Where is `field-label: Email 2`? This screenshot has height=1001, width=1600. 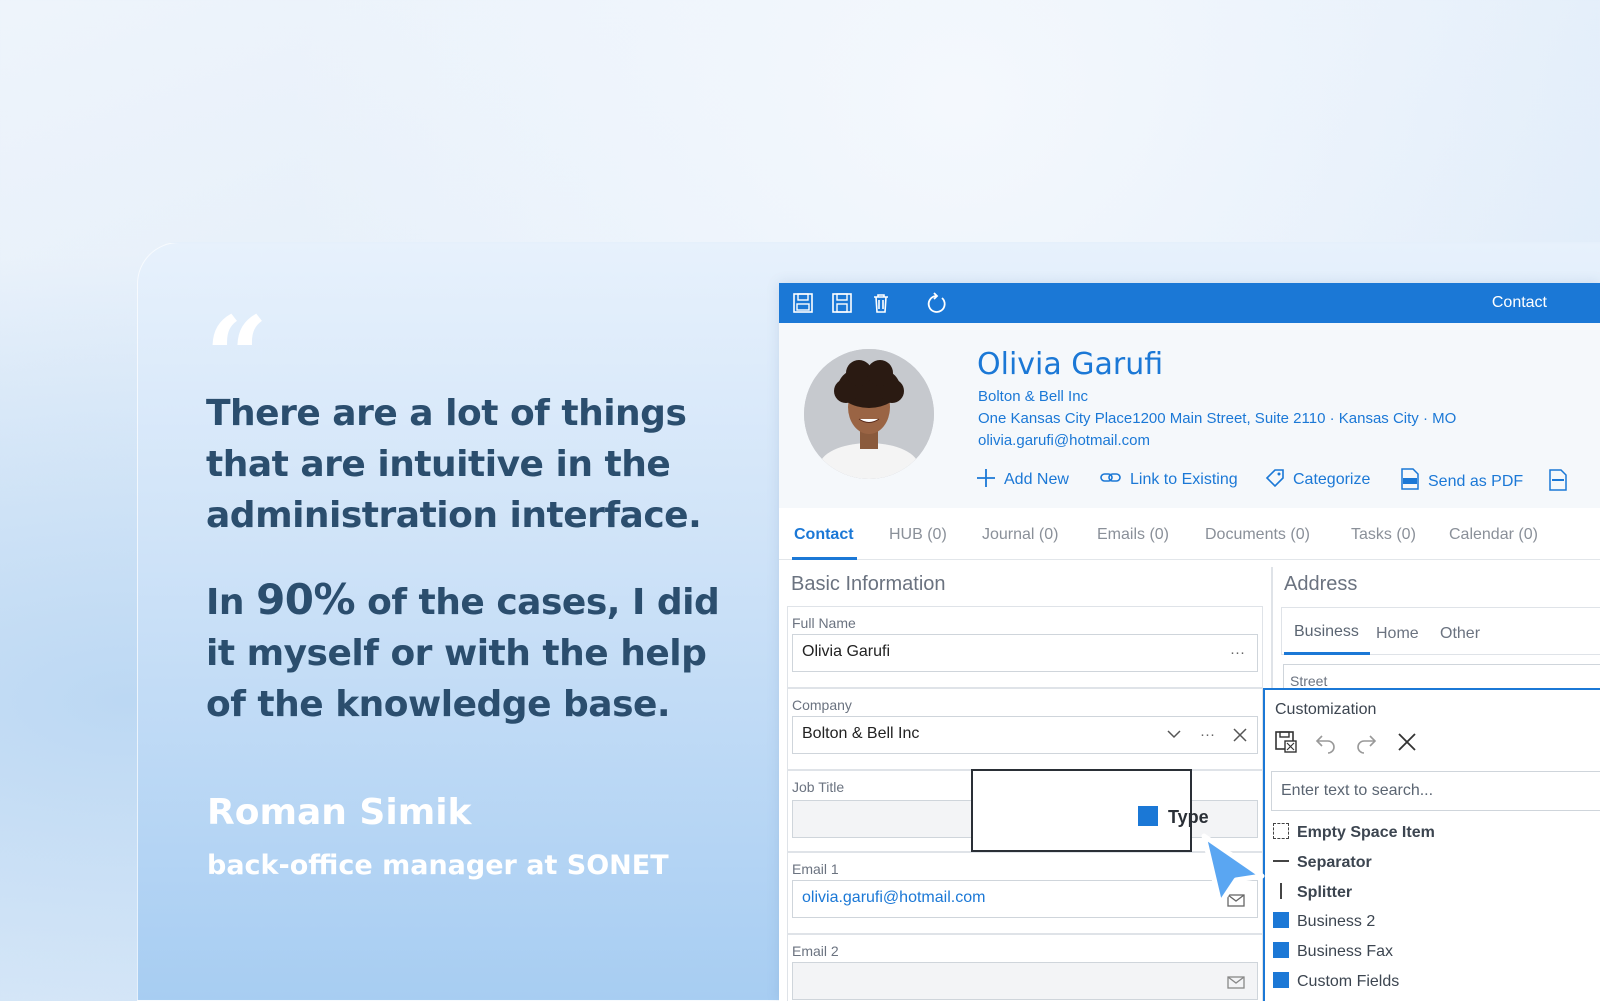 field-label: Email 2 is located at coordinates (815, 951).